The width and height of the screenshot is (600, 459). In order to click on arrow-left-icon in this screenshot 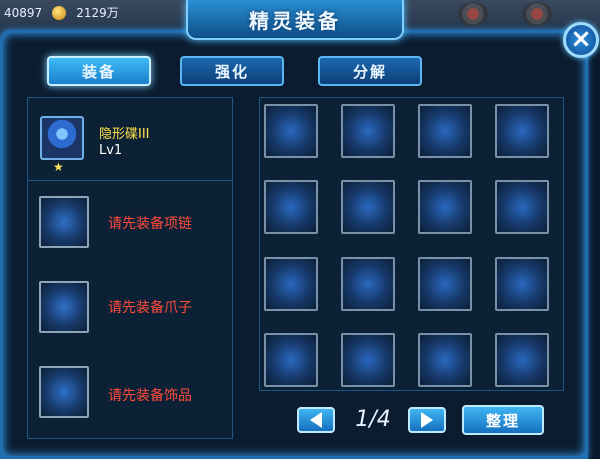, I will do `click(316, 420)`.